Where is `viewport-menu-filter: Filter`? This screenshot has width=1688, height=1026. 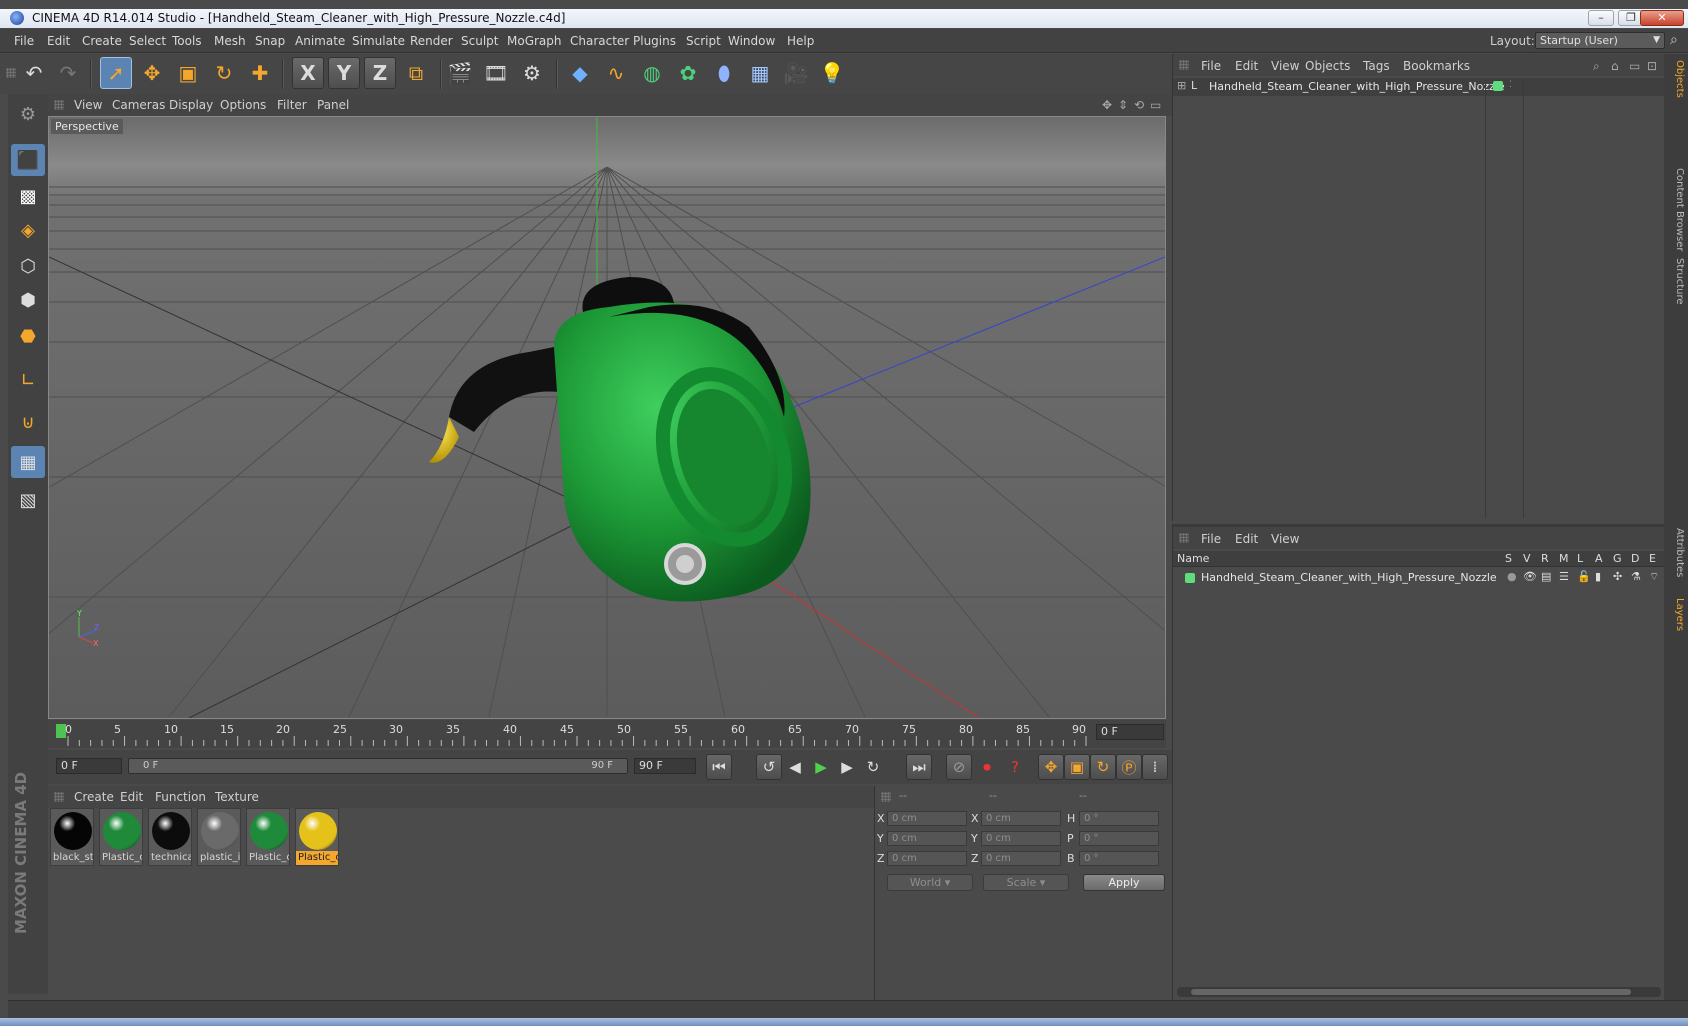 viewport-menu-filter: Filter is located at coordinates (292, 105).